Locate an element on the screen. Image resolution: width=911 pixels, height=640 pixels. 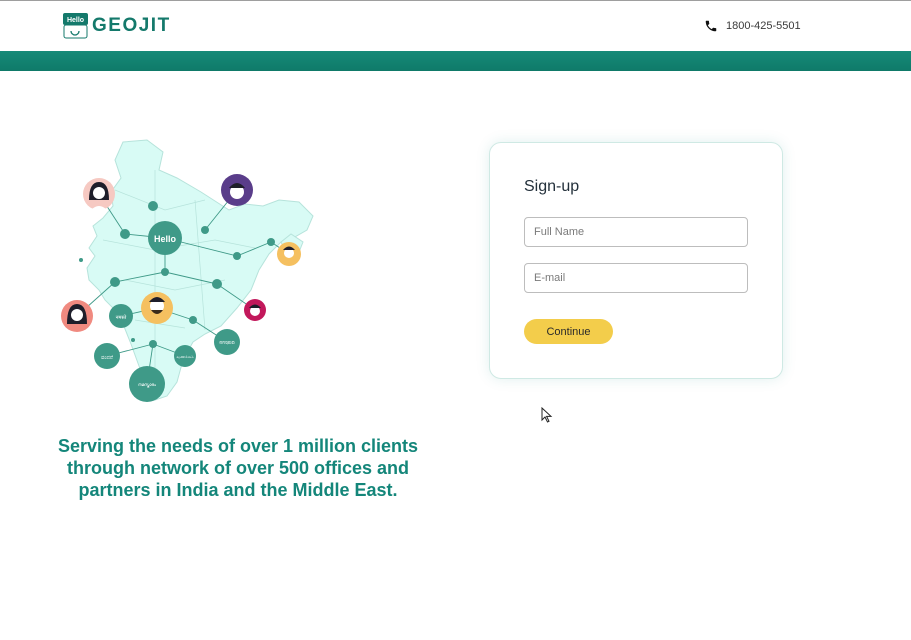
language-bubble-2: ವಂದನೆ is located at coordinates (107, 358).